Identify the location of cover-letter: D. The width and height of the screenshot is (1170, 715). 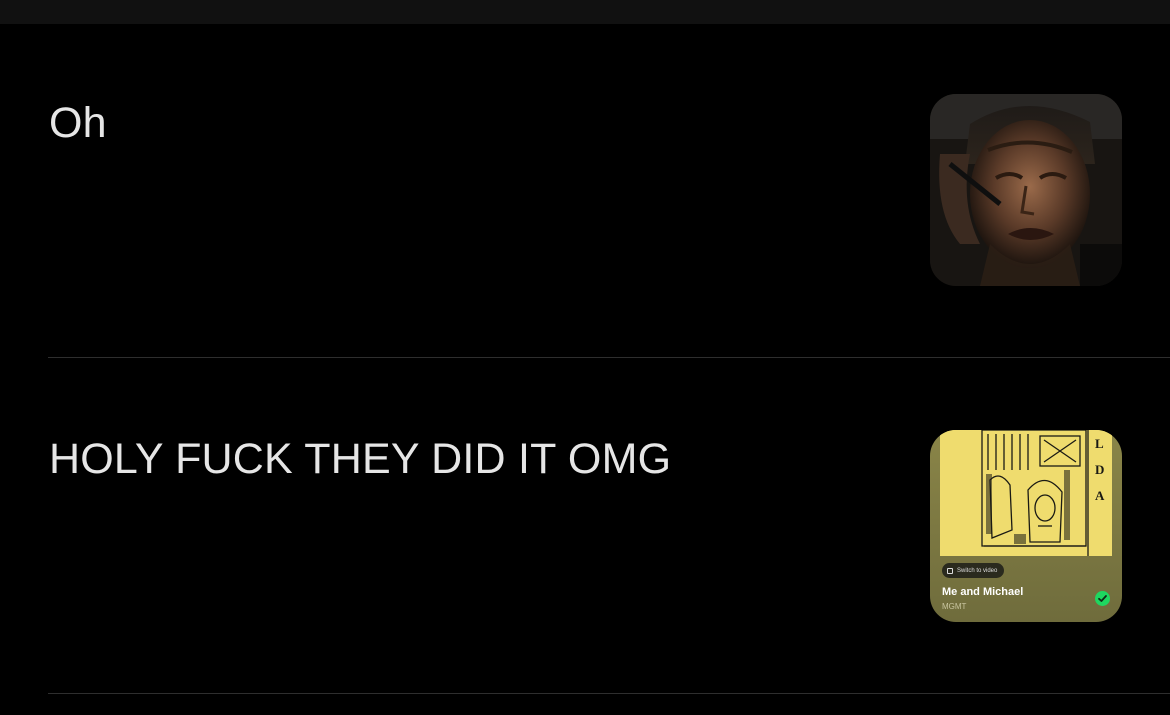
(1099, 469).